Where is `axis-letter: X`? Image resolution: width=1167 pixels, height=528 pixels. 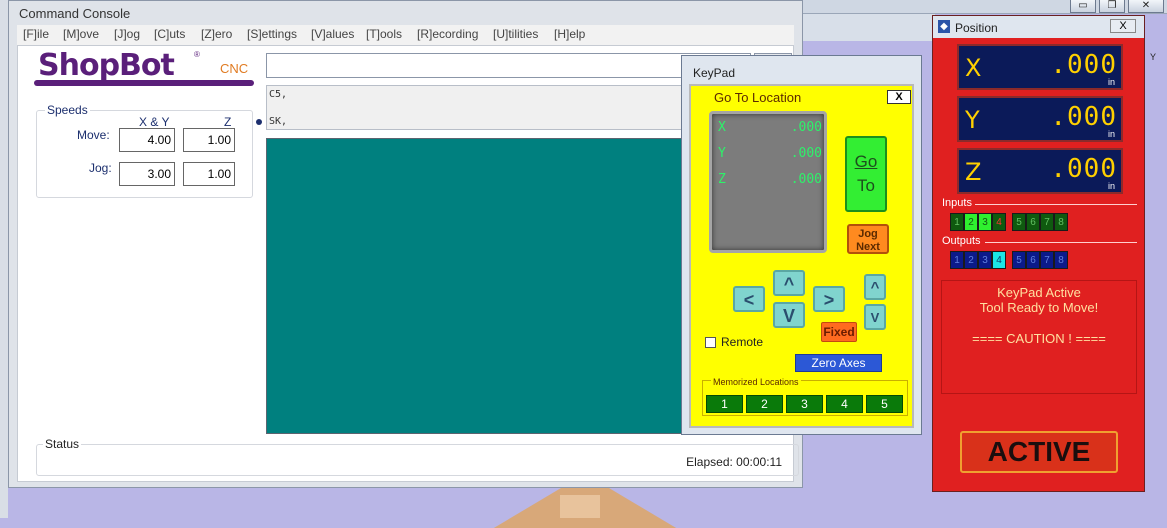
axis-letter: X is located at coordinates (973, 68).